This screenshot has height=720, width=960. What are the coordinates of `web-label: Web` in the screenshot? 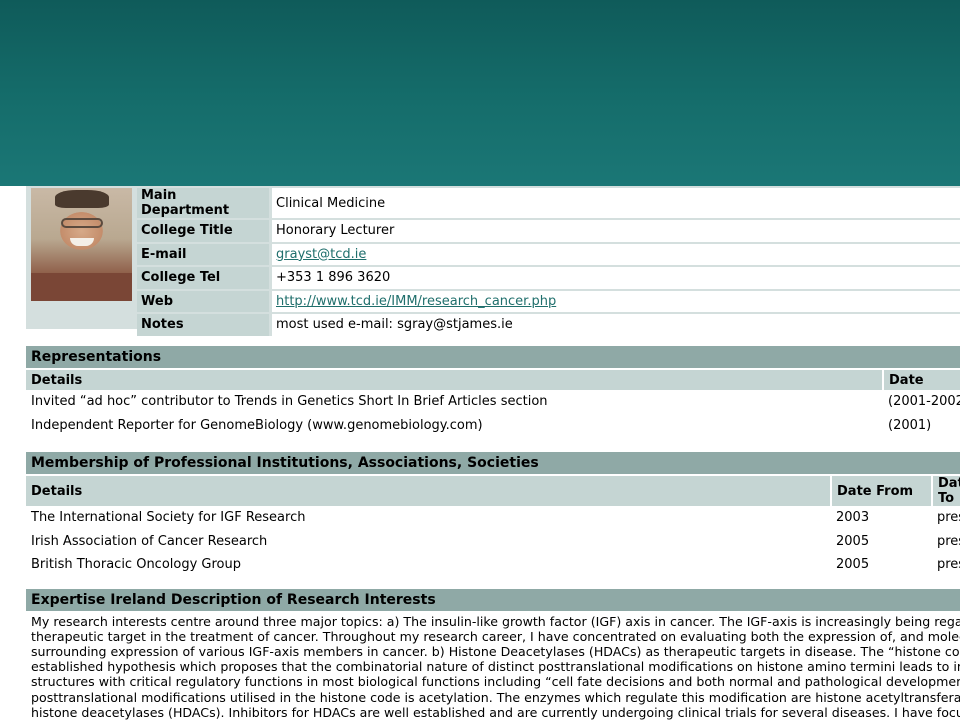 It's located at (203, 301).